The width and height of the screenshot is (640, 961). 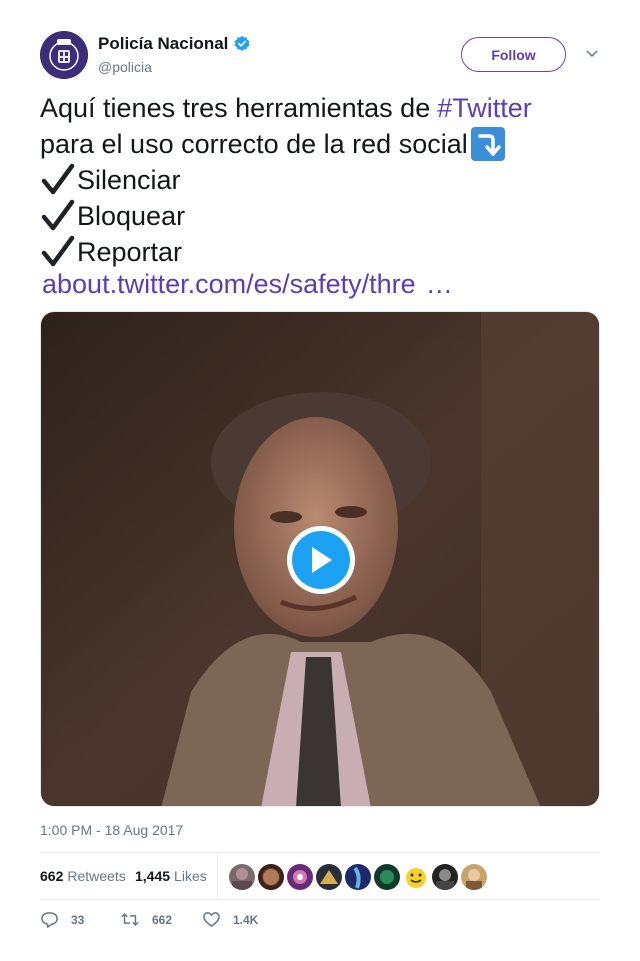 I want to click on reply-count: 33, so click(x=78, y=919).